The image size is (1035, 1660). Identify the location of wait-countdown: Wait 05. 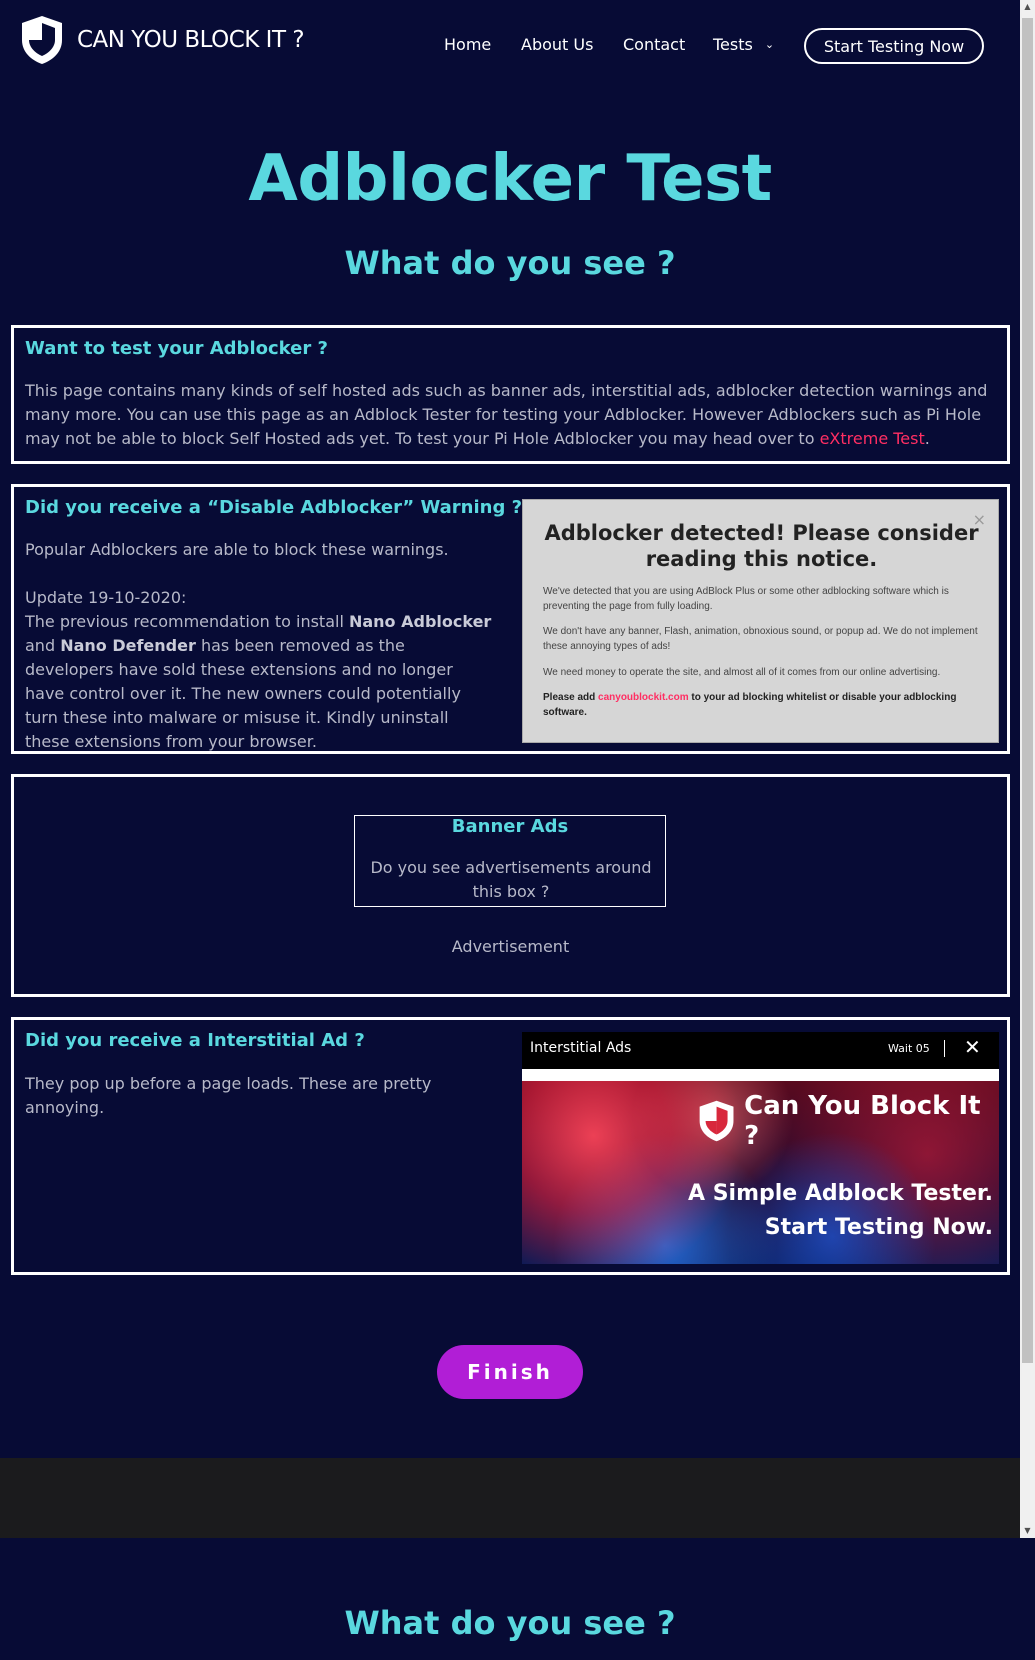
(909, 1048).